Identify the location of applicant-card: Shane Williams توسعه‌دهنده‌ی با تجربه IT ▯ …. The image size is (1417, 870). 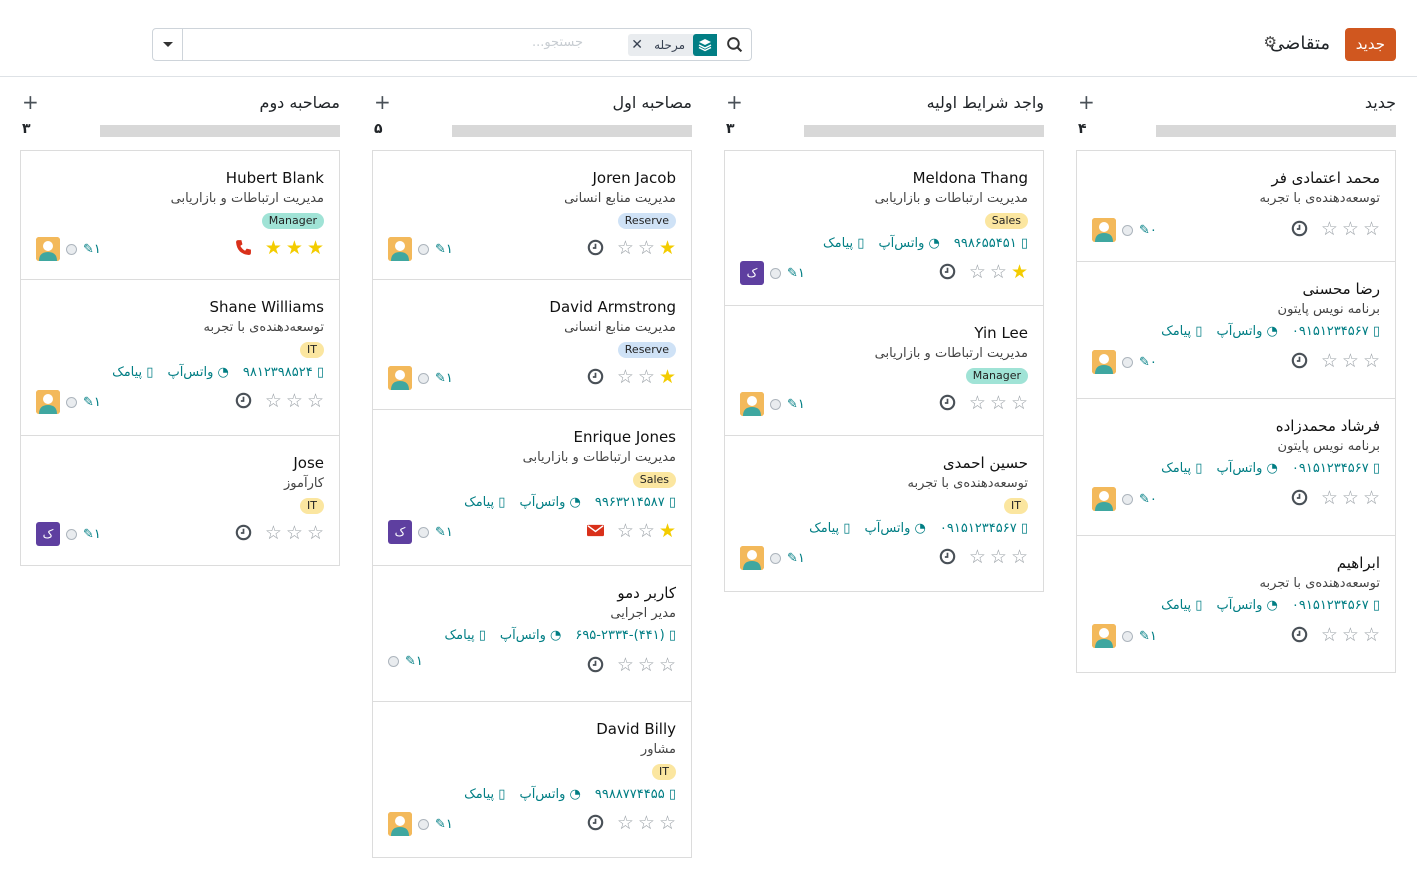
(180, 358).